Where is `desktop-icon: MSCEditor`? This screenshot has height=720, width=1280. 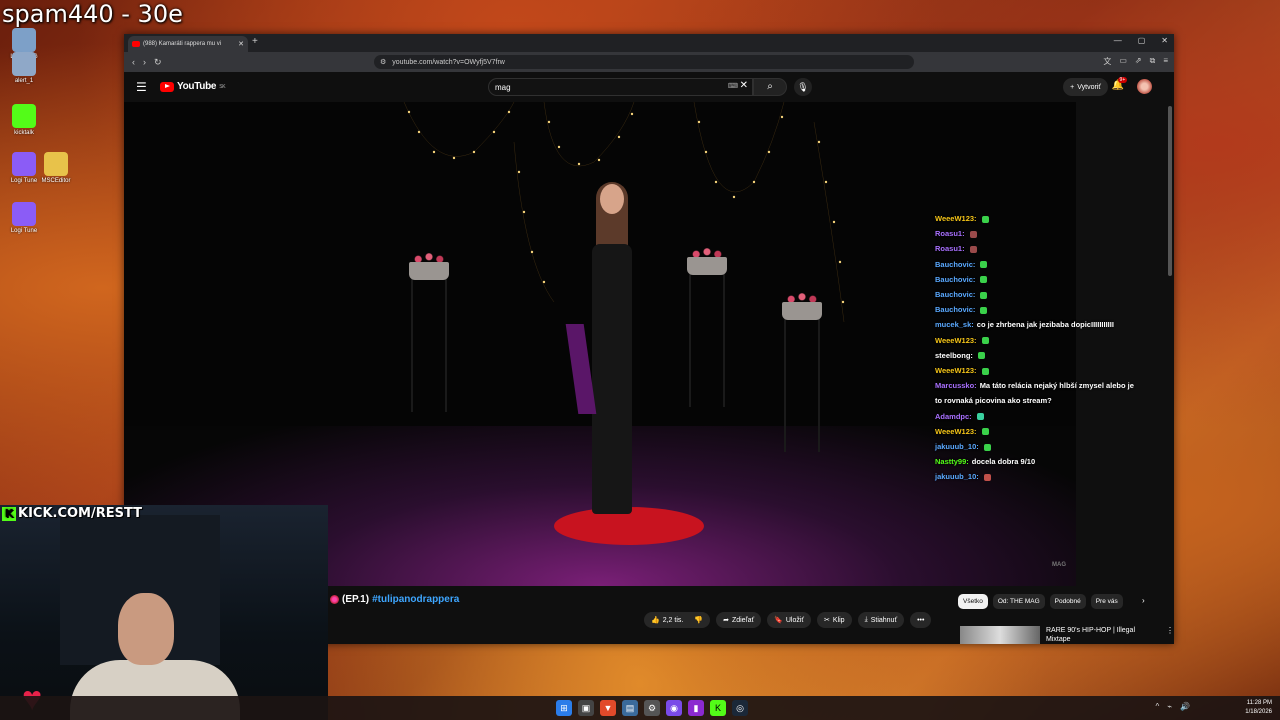
desktop-icon: MSCEditor is located at coordinates (56, 168).